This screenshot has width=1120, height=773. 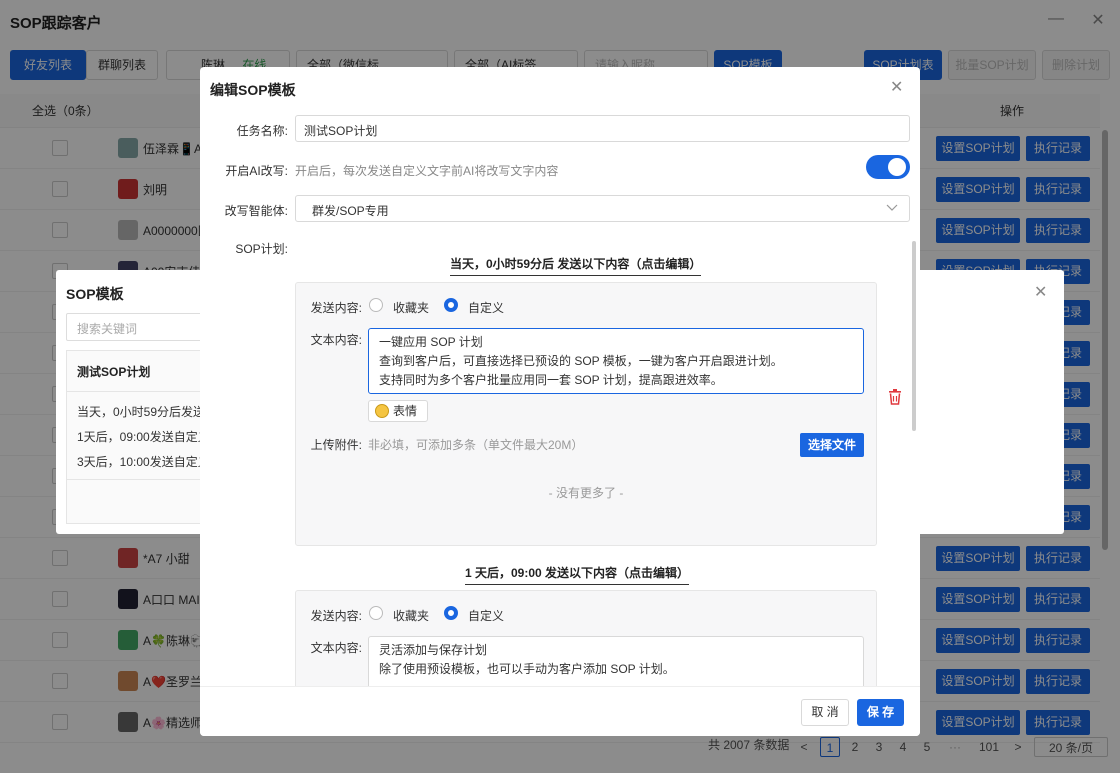 I want to click on choose-file-button: 选择文件, so click(x=832, y=445).